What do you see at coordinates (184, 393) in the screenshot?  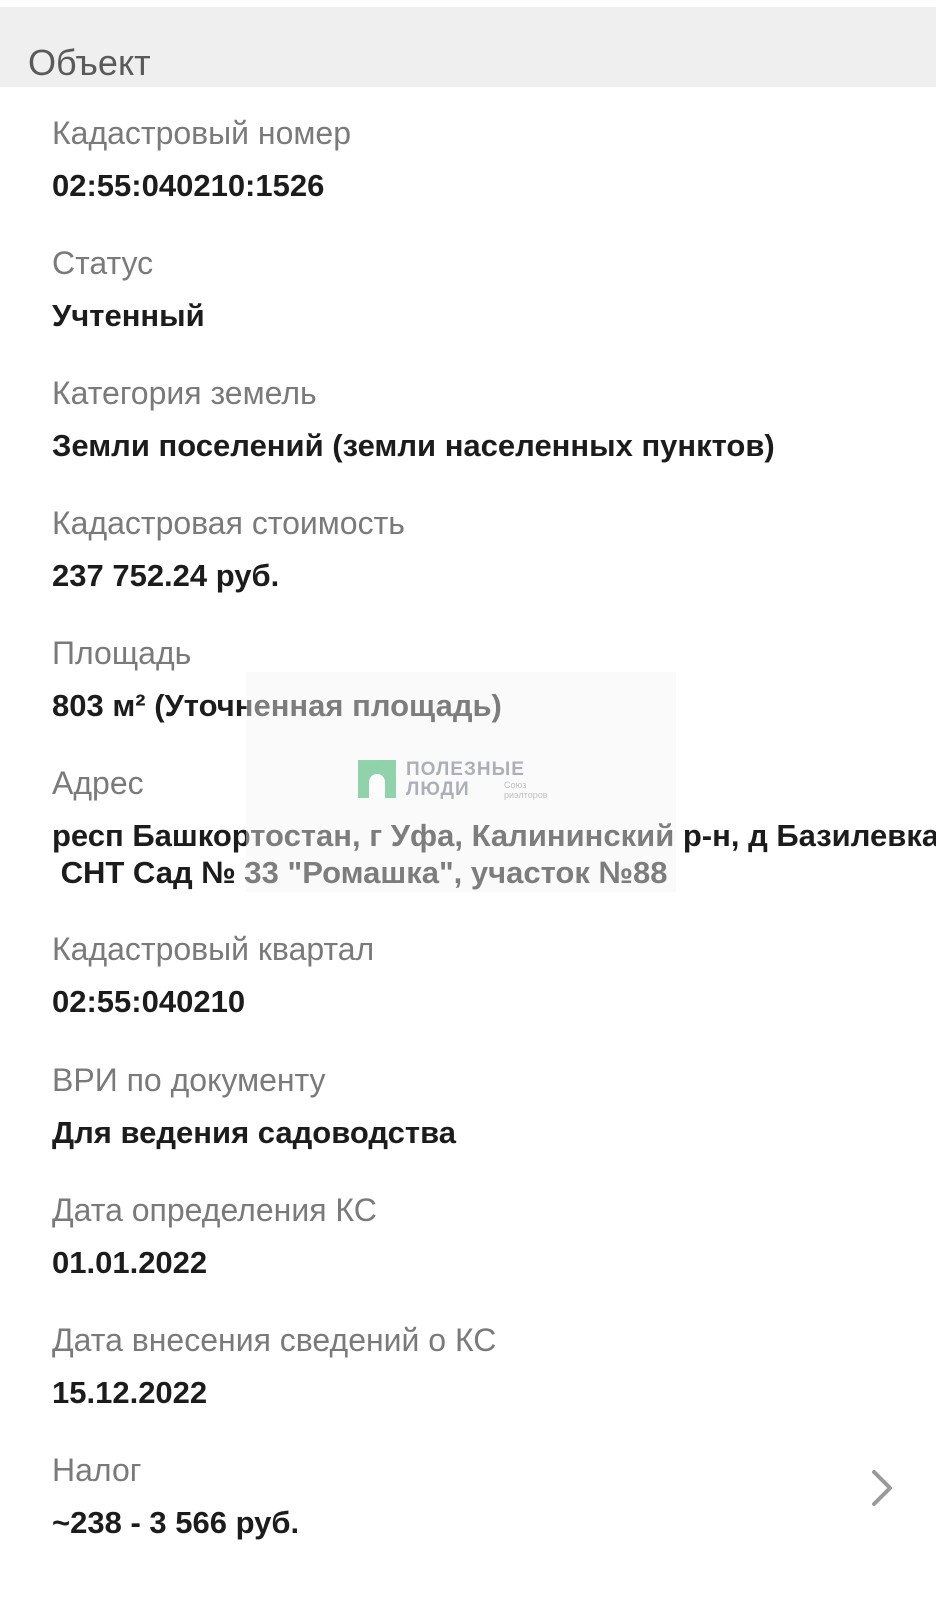 I see `field-label: Категория земель` at bounding box center [184, 393].